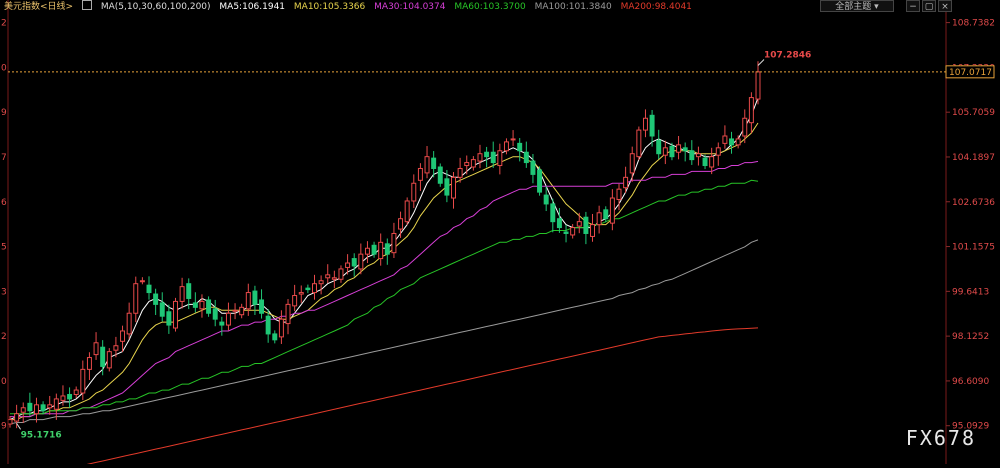 The image size is (1000, 468). Describe the element at coordinates (929, 6) in the screenshot. I see `restore-icon: ▢` at that location.